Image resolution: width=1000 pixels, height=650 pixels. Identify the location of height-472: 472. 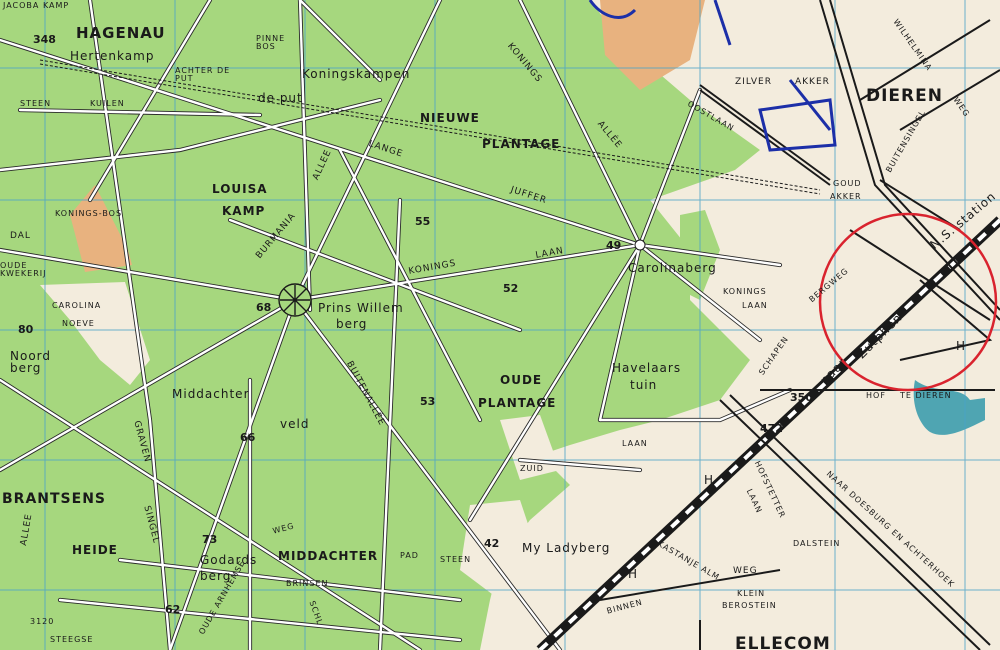
(771, 428).